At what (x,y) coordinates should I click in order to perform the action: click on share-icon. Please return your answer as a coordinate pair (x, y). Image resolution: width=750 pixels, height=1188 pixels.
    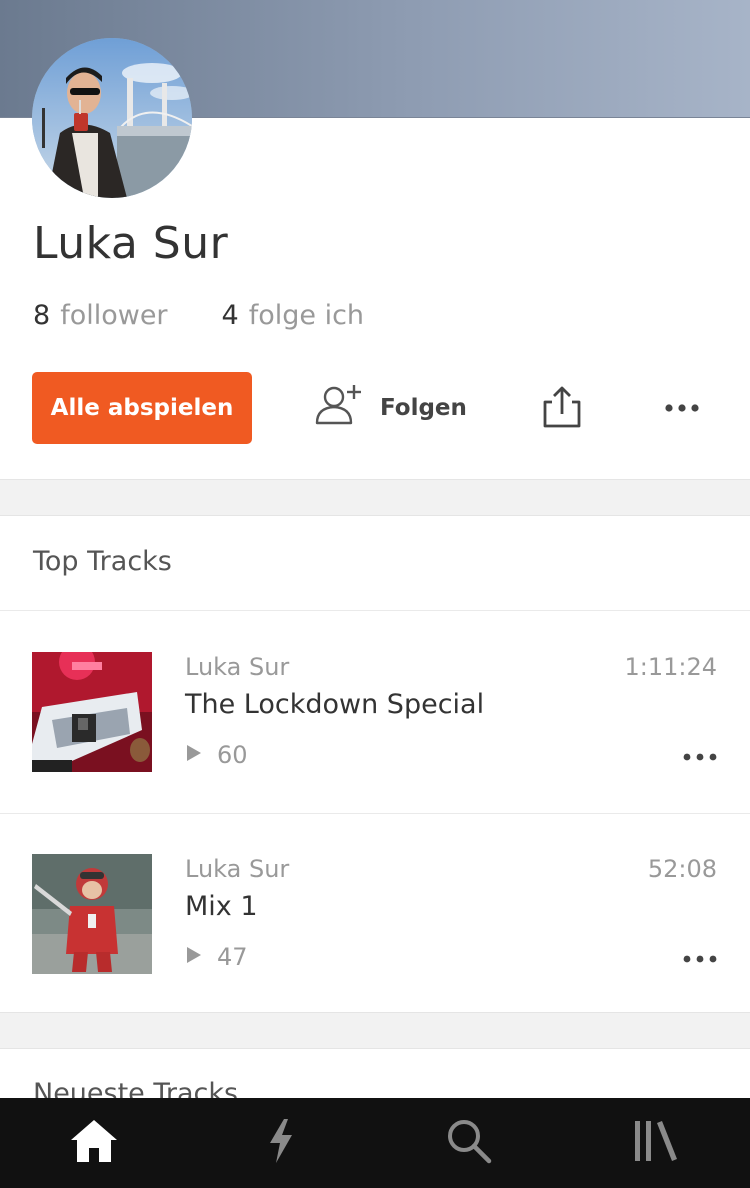
    Looking at the image, I should click on (562, 411).